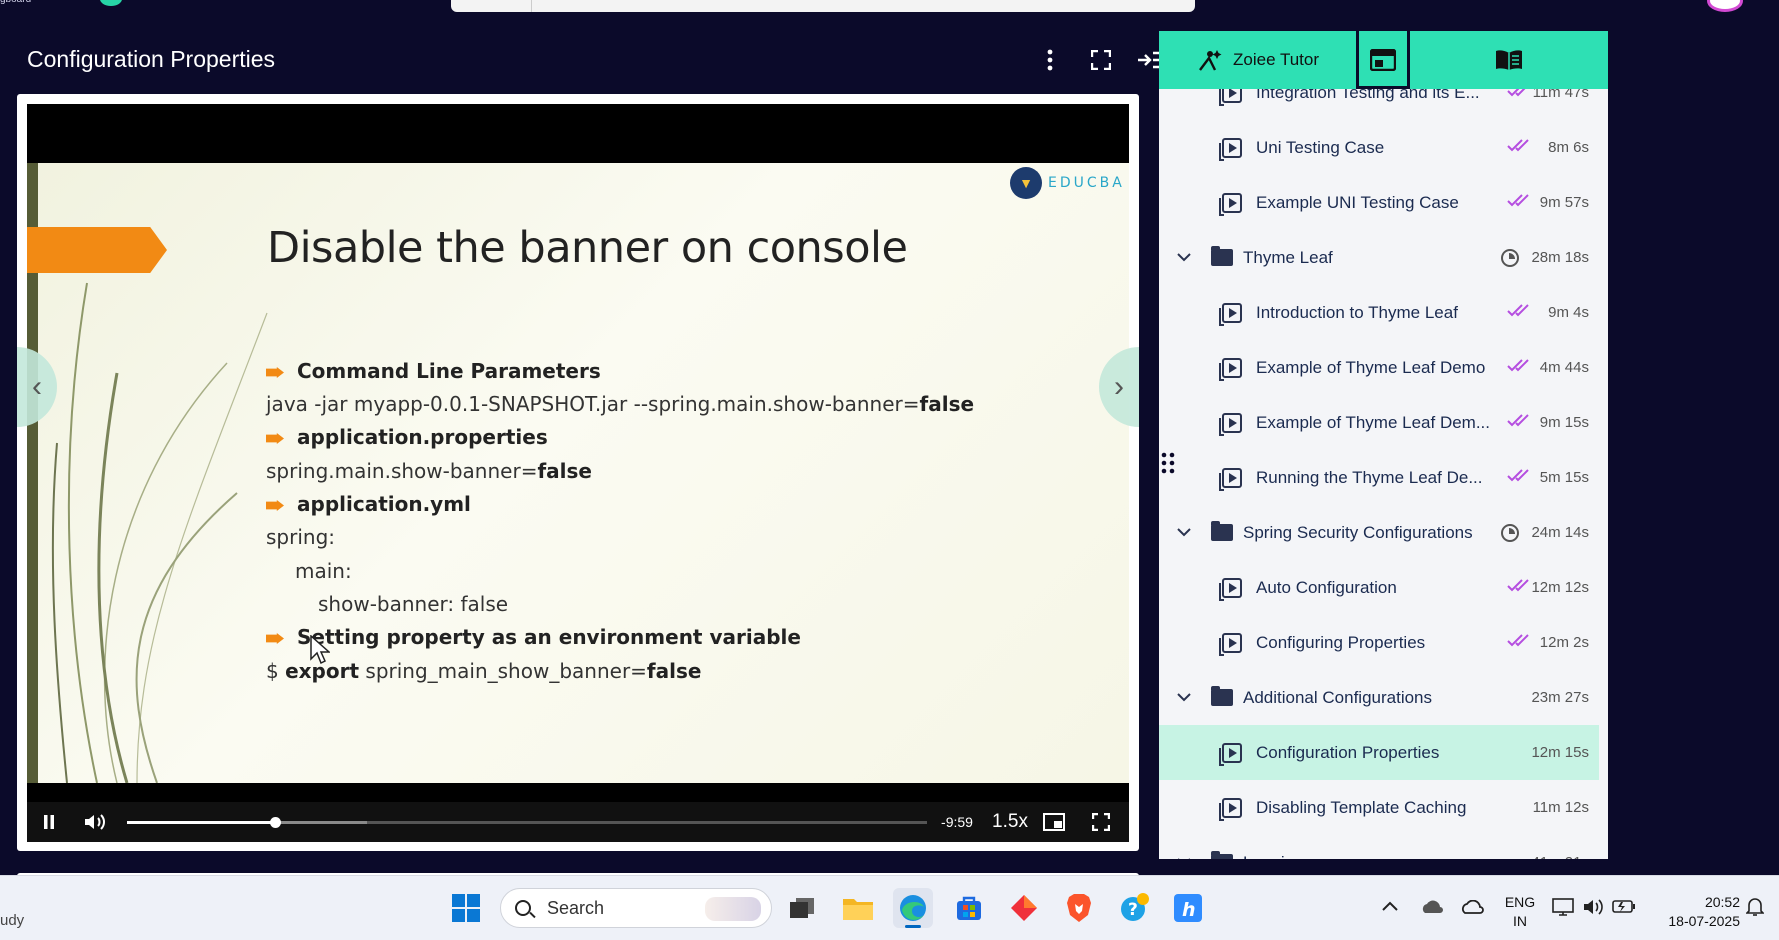 This screenshot has height=940, width=1779. What do you see at coordinates (1379, 807) in the screenshot?
I see `lesson-item: Disabling Template Caching 11m 12s` at bounding box center [1379, 807].